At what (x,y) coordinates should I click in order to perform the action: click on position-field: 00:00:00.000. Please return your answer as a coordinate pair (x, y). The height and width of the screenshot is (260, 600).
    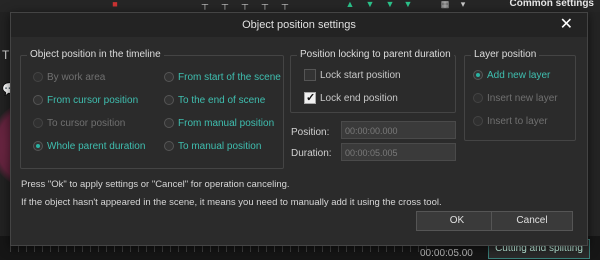
    Looking at the image, I should click on (398, 130).